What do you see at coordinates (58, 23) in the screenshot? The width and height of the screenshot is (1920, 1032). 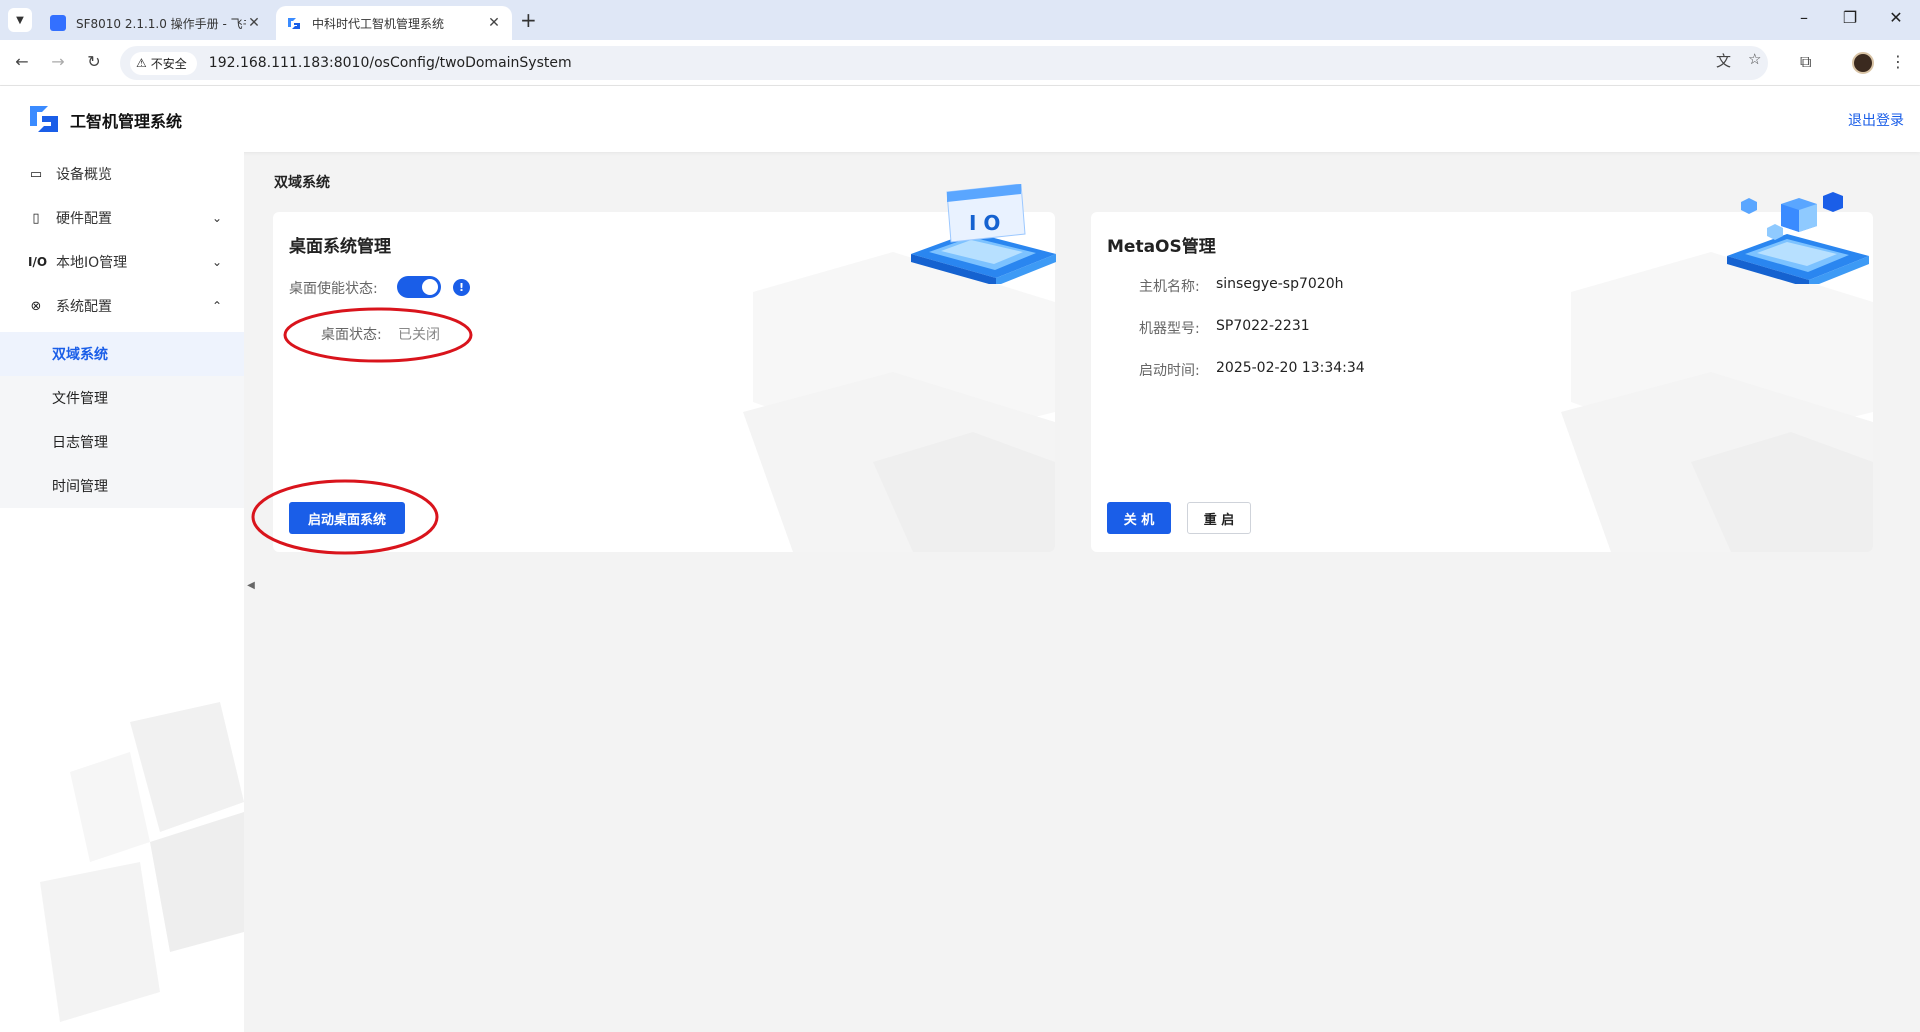 I see `document-icon` at bounding box center [58, 23].